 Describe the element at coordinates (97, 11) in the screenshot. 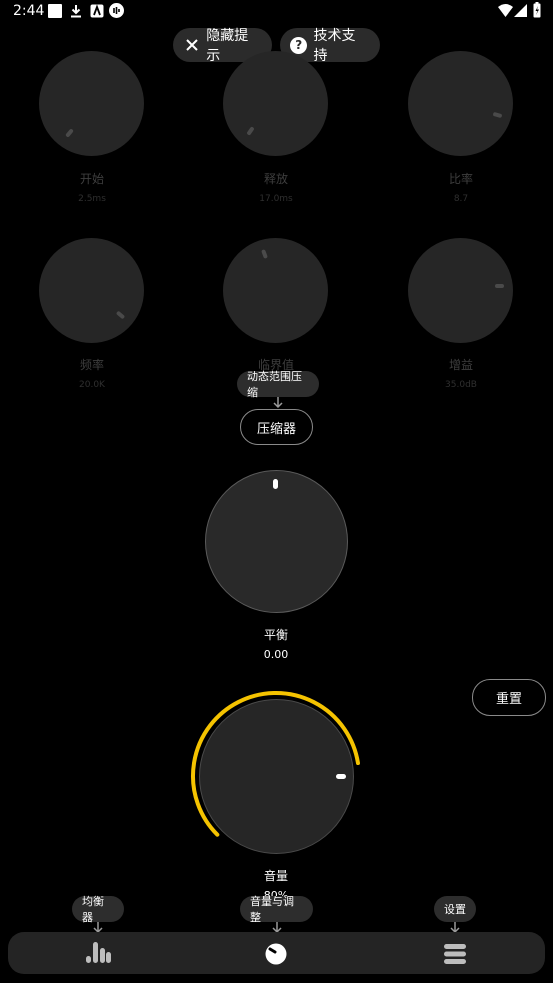

I see `app-a-icon` at that location.